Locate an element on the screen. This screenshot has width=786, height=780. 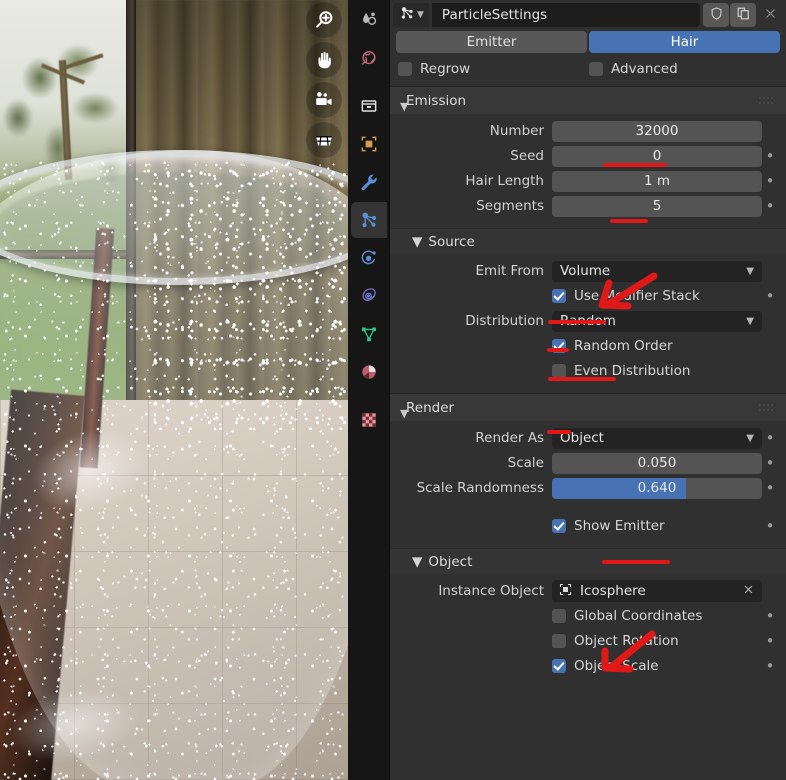
random-order-checkbox is located at coordinates (559, 346).